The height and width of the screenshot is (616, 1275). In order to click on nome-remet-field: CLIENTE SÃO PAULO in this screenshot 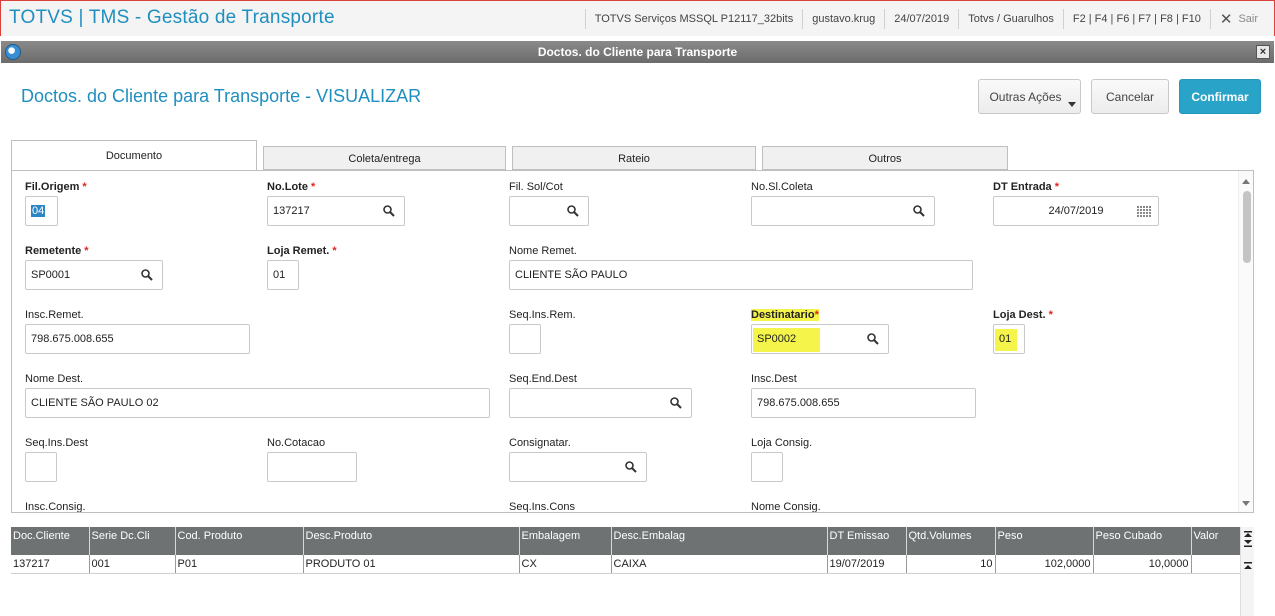, I will do `click(741, 275)`.